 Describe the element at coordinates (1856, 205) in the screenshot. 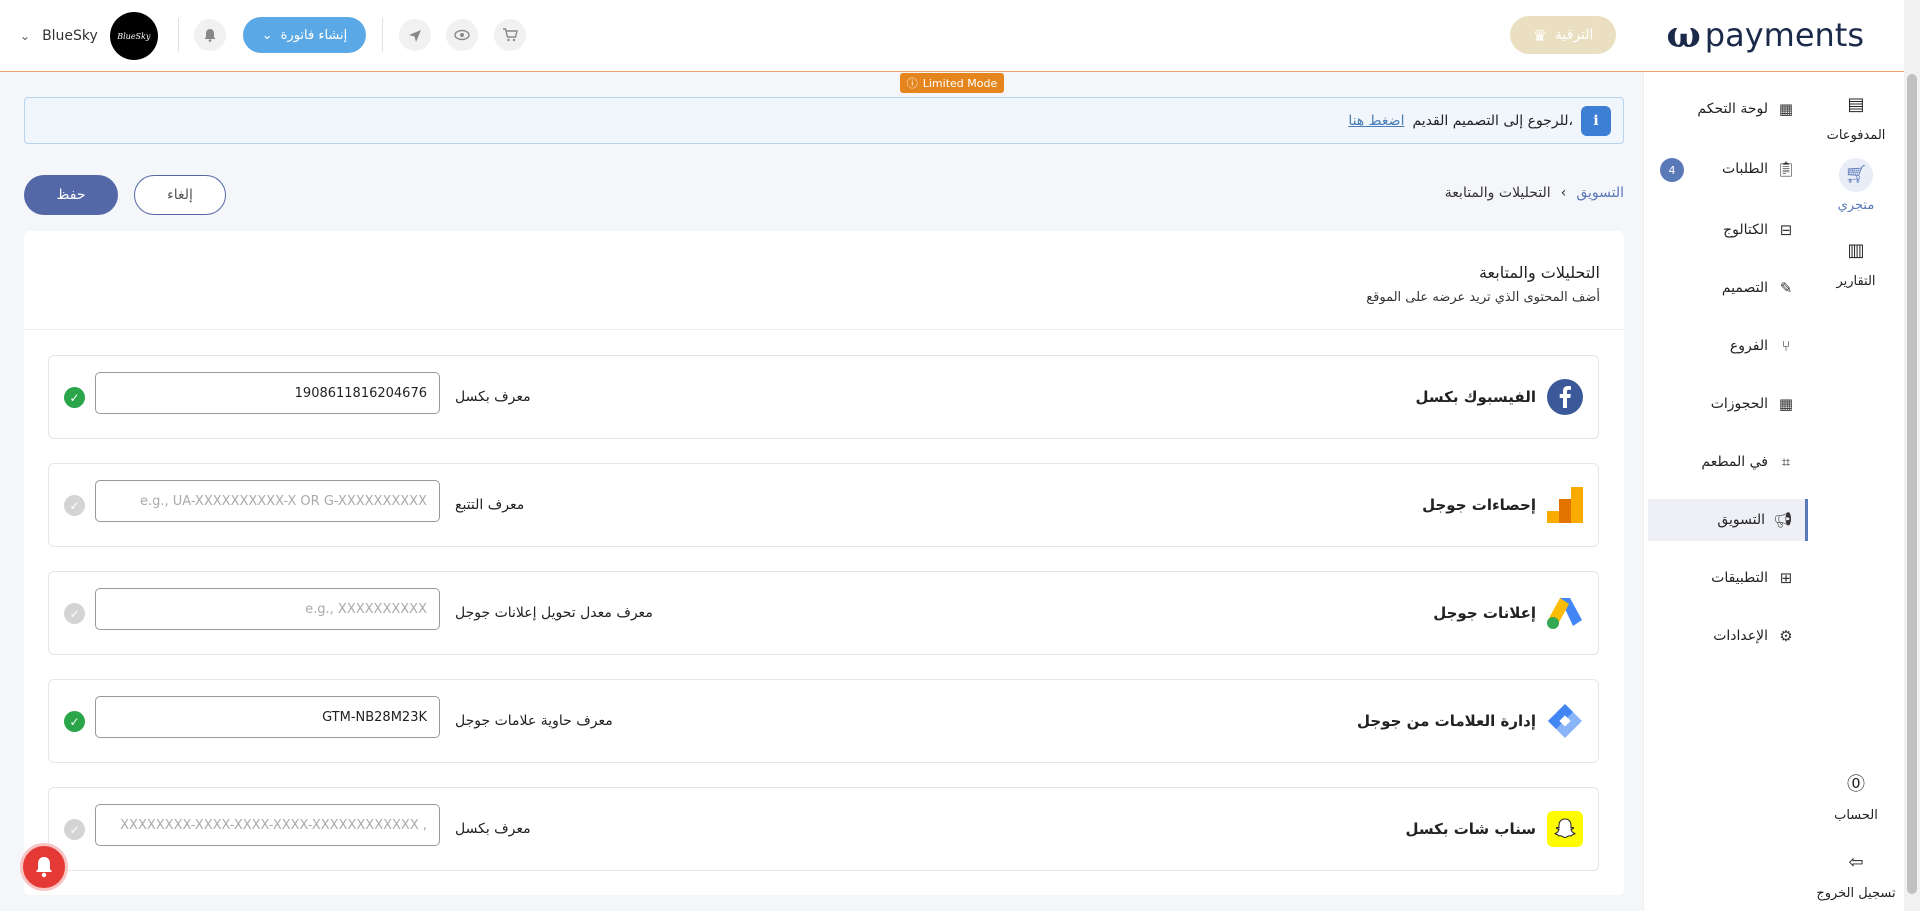

I see `rail-label: متجري` at that location.